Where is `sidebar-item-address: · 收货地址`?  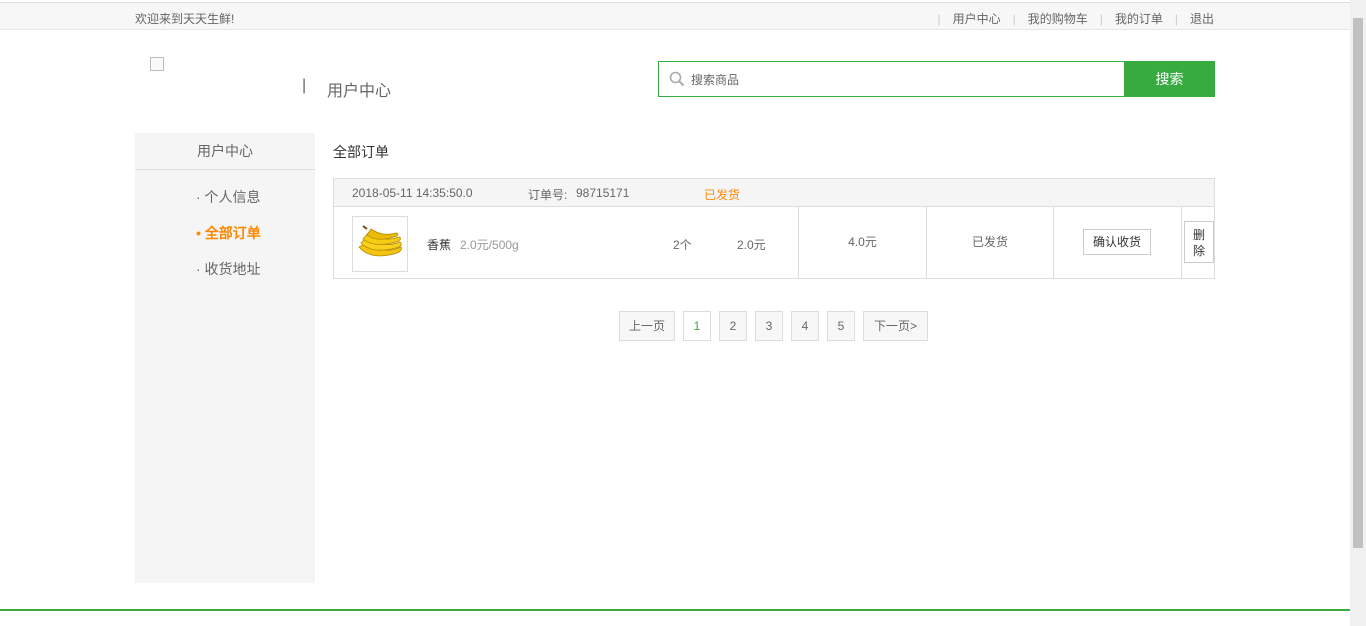 sidebar-item-address: · 收货地址 is located at coordinates (255, 277).